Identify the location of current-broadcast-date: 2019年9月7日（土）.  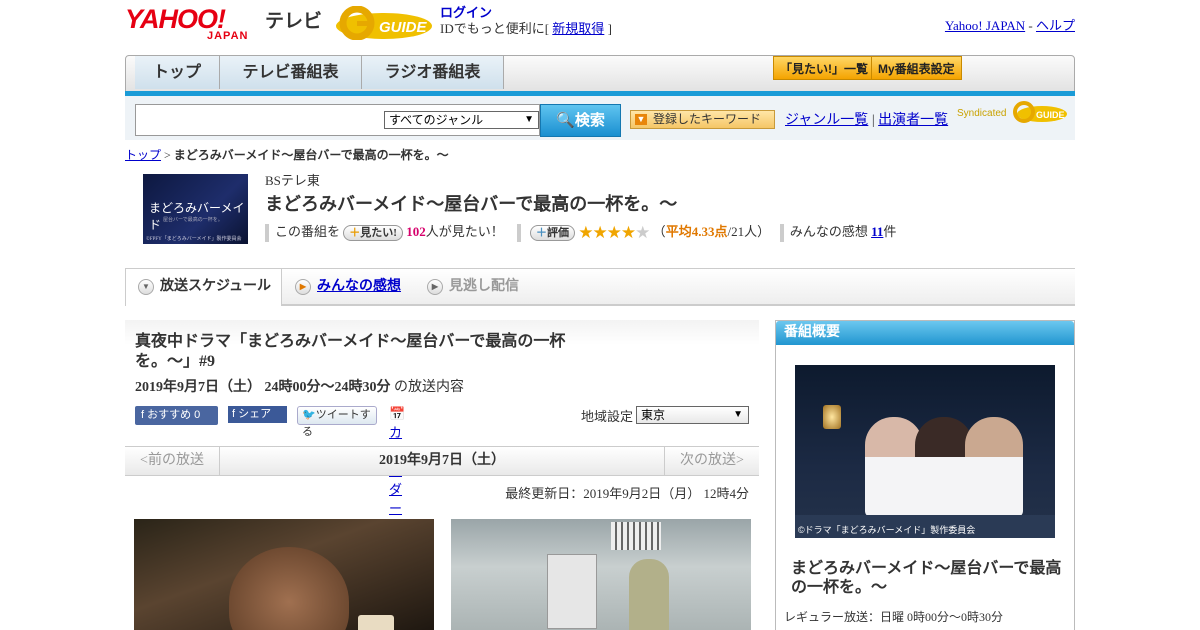
(442, 460).